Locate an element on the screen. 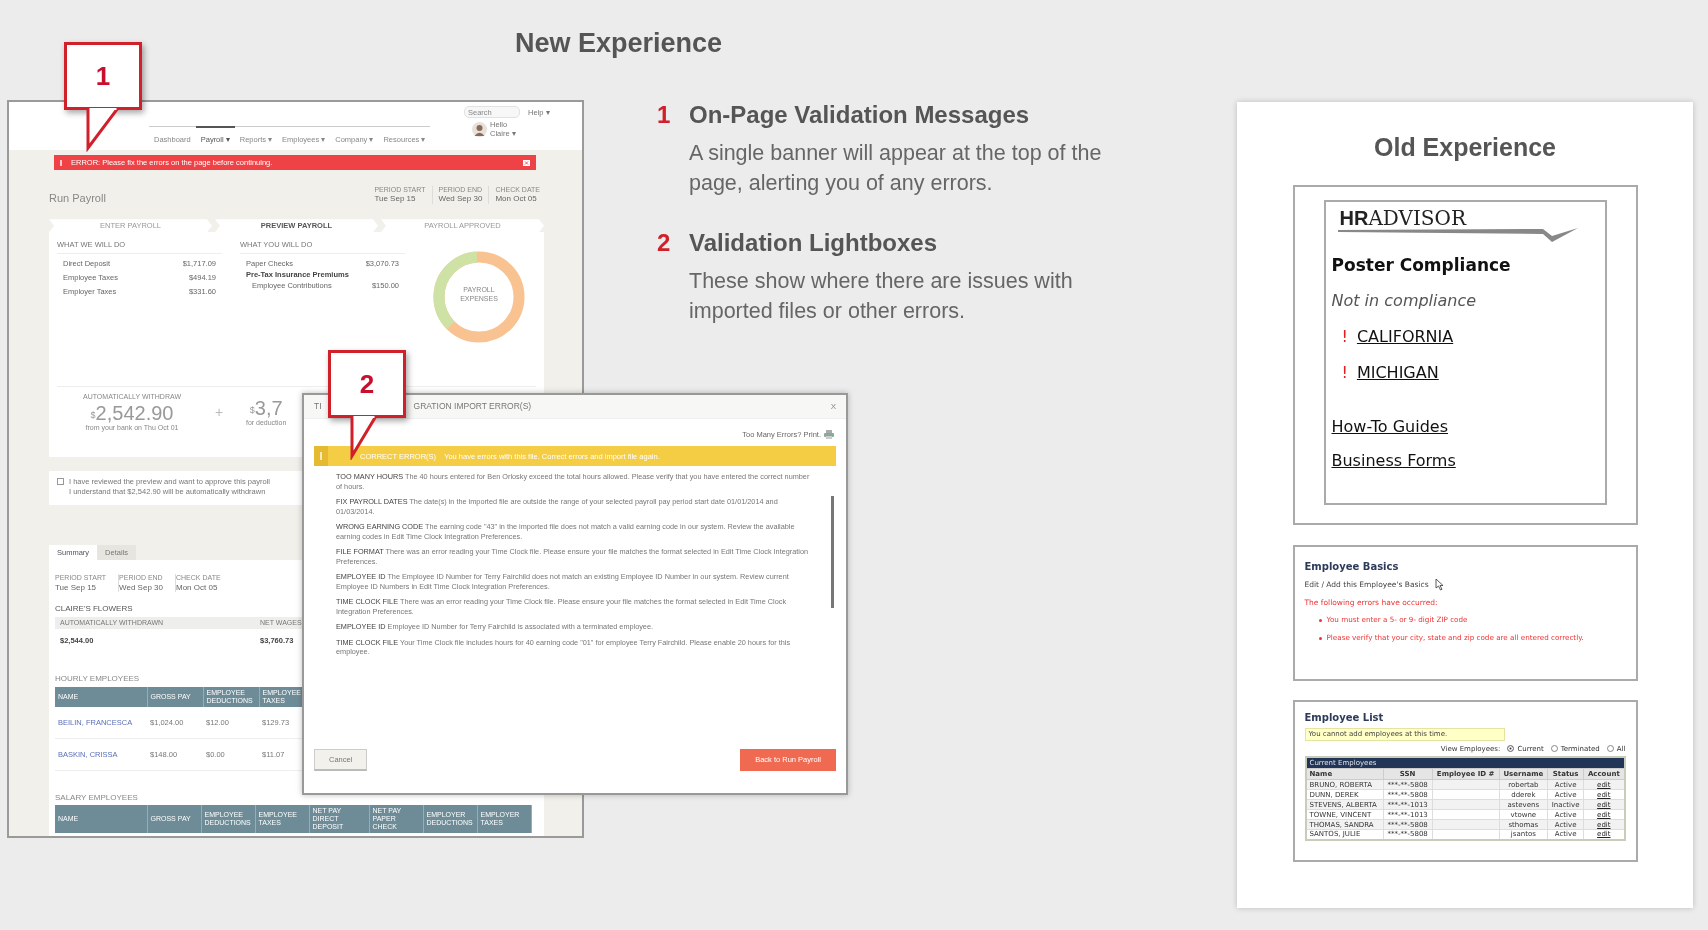  section-title: HOURLY EMPLOYEES is located at coordinates (97, 679).